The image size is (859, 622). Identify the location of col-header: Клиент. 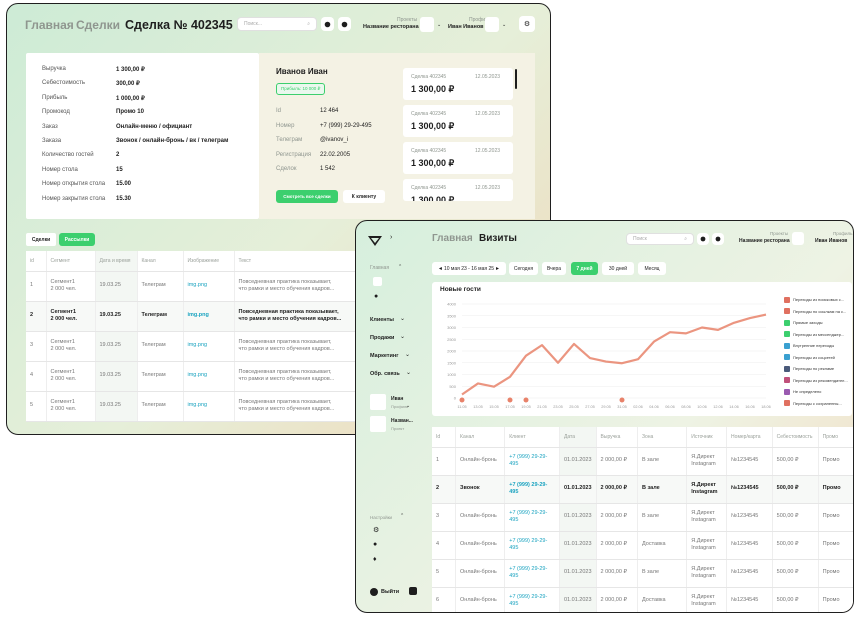
(532, 437).